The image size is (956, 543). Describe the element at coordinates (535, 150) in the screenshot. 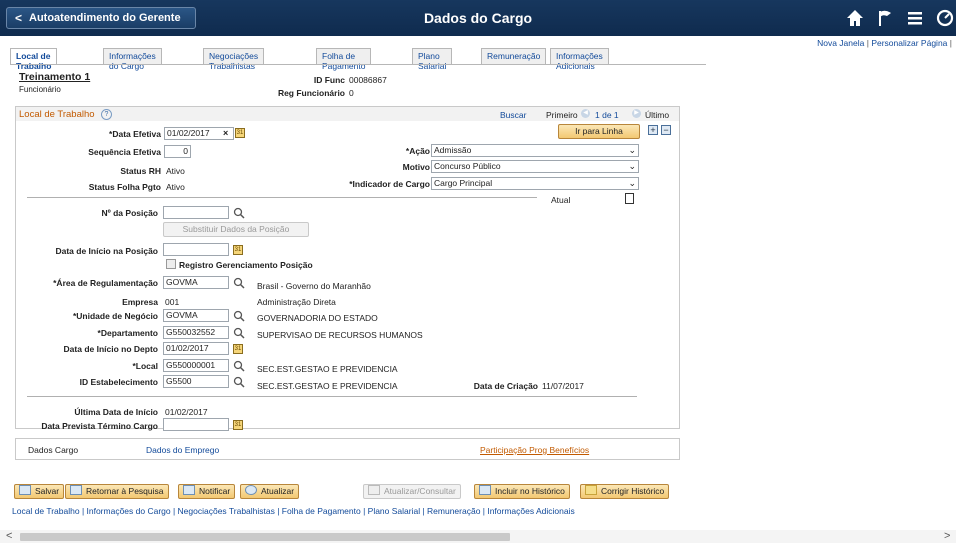

I see `acao-select: Admissão ⌄` at that location.